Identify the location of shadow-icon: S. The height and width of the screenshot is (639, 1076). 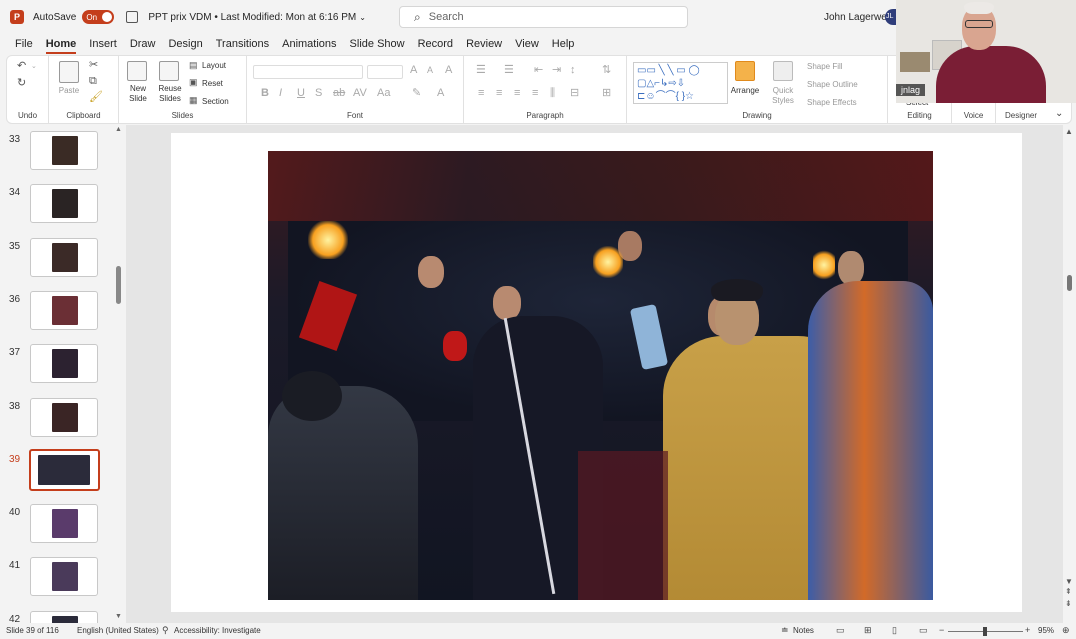
(318, 93).